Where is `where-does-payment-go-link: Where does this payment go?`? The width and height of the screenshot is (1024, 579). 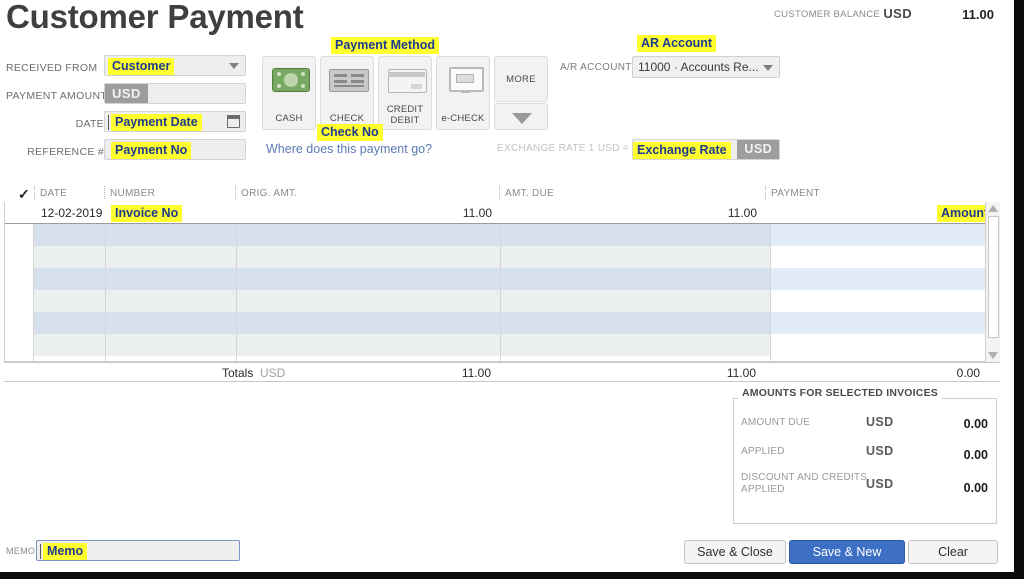 where-does-payment-go-link: Where does this payment go? is located at coordinates (349, 149).